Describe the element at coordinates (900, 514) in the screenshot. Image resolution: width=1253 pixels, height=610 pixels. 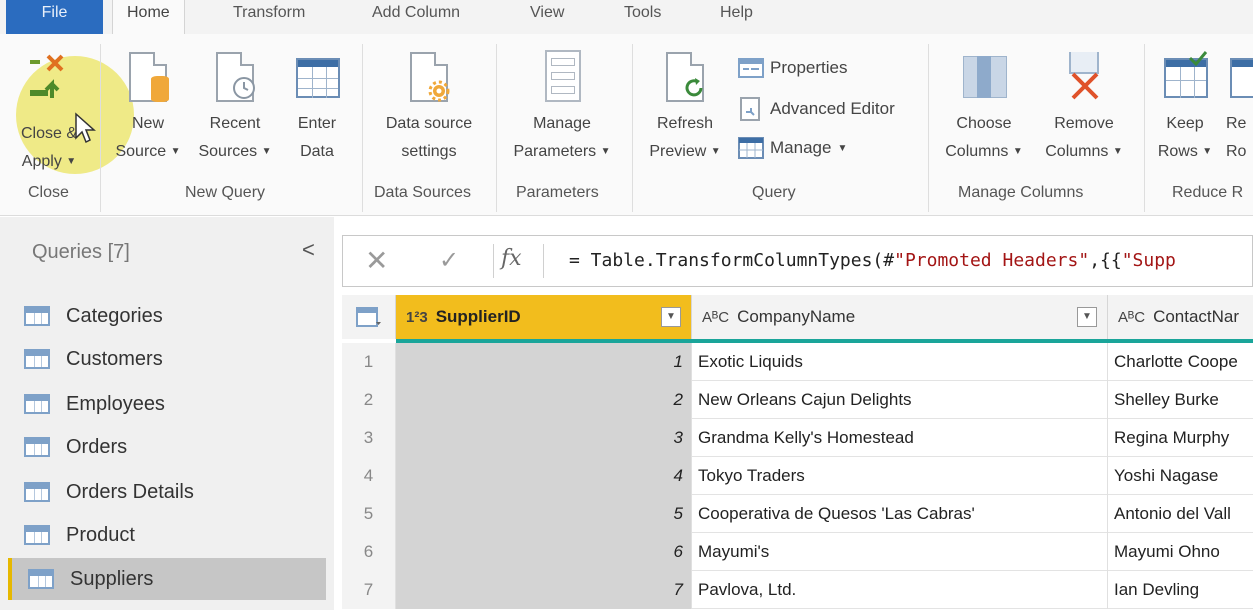
I see `cell-companyname: Cooperativa de Quesos 'Las Cabras'` at that location.